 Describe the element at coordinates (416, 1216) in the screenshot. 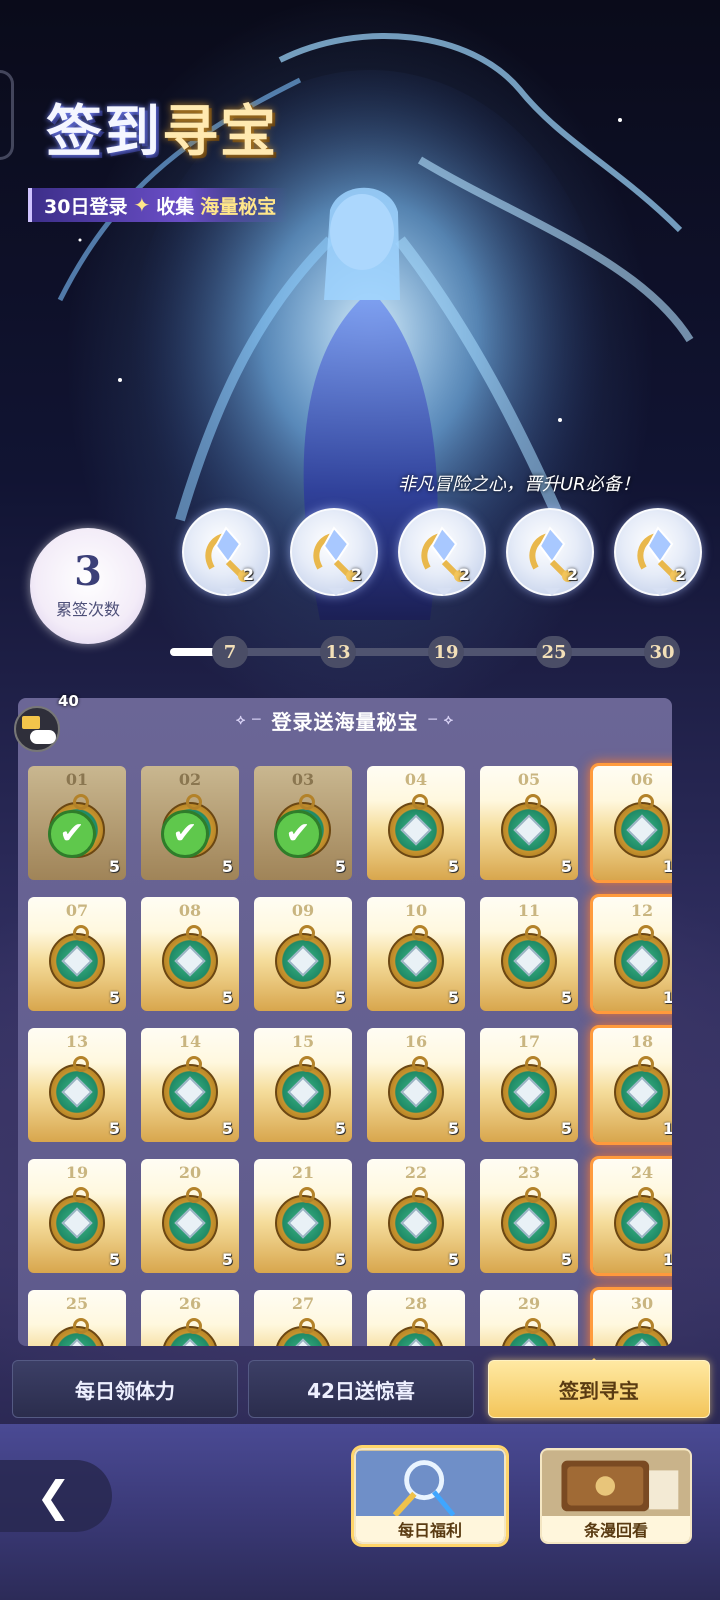

I see `day-cell-22: 22 5` at that location.